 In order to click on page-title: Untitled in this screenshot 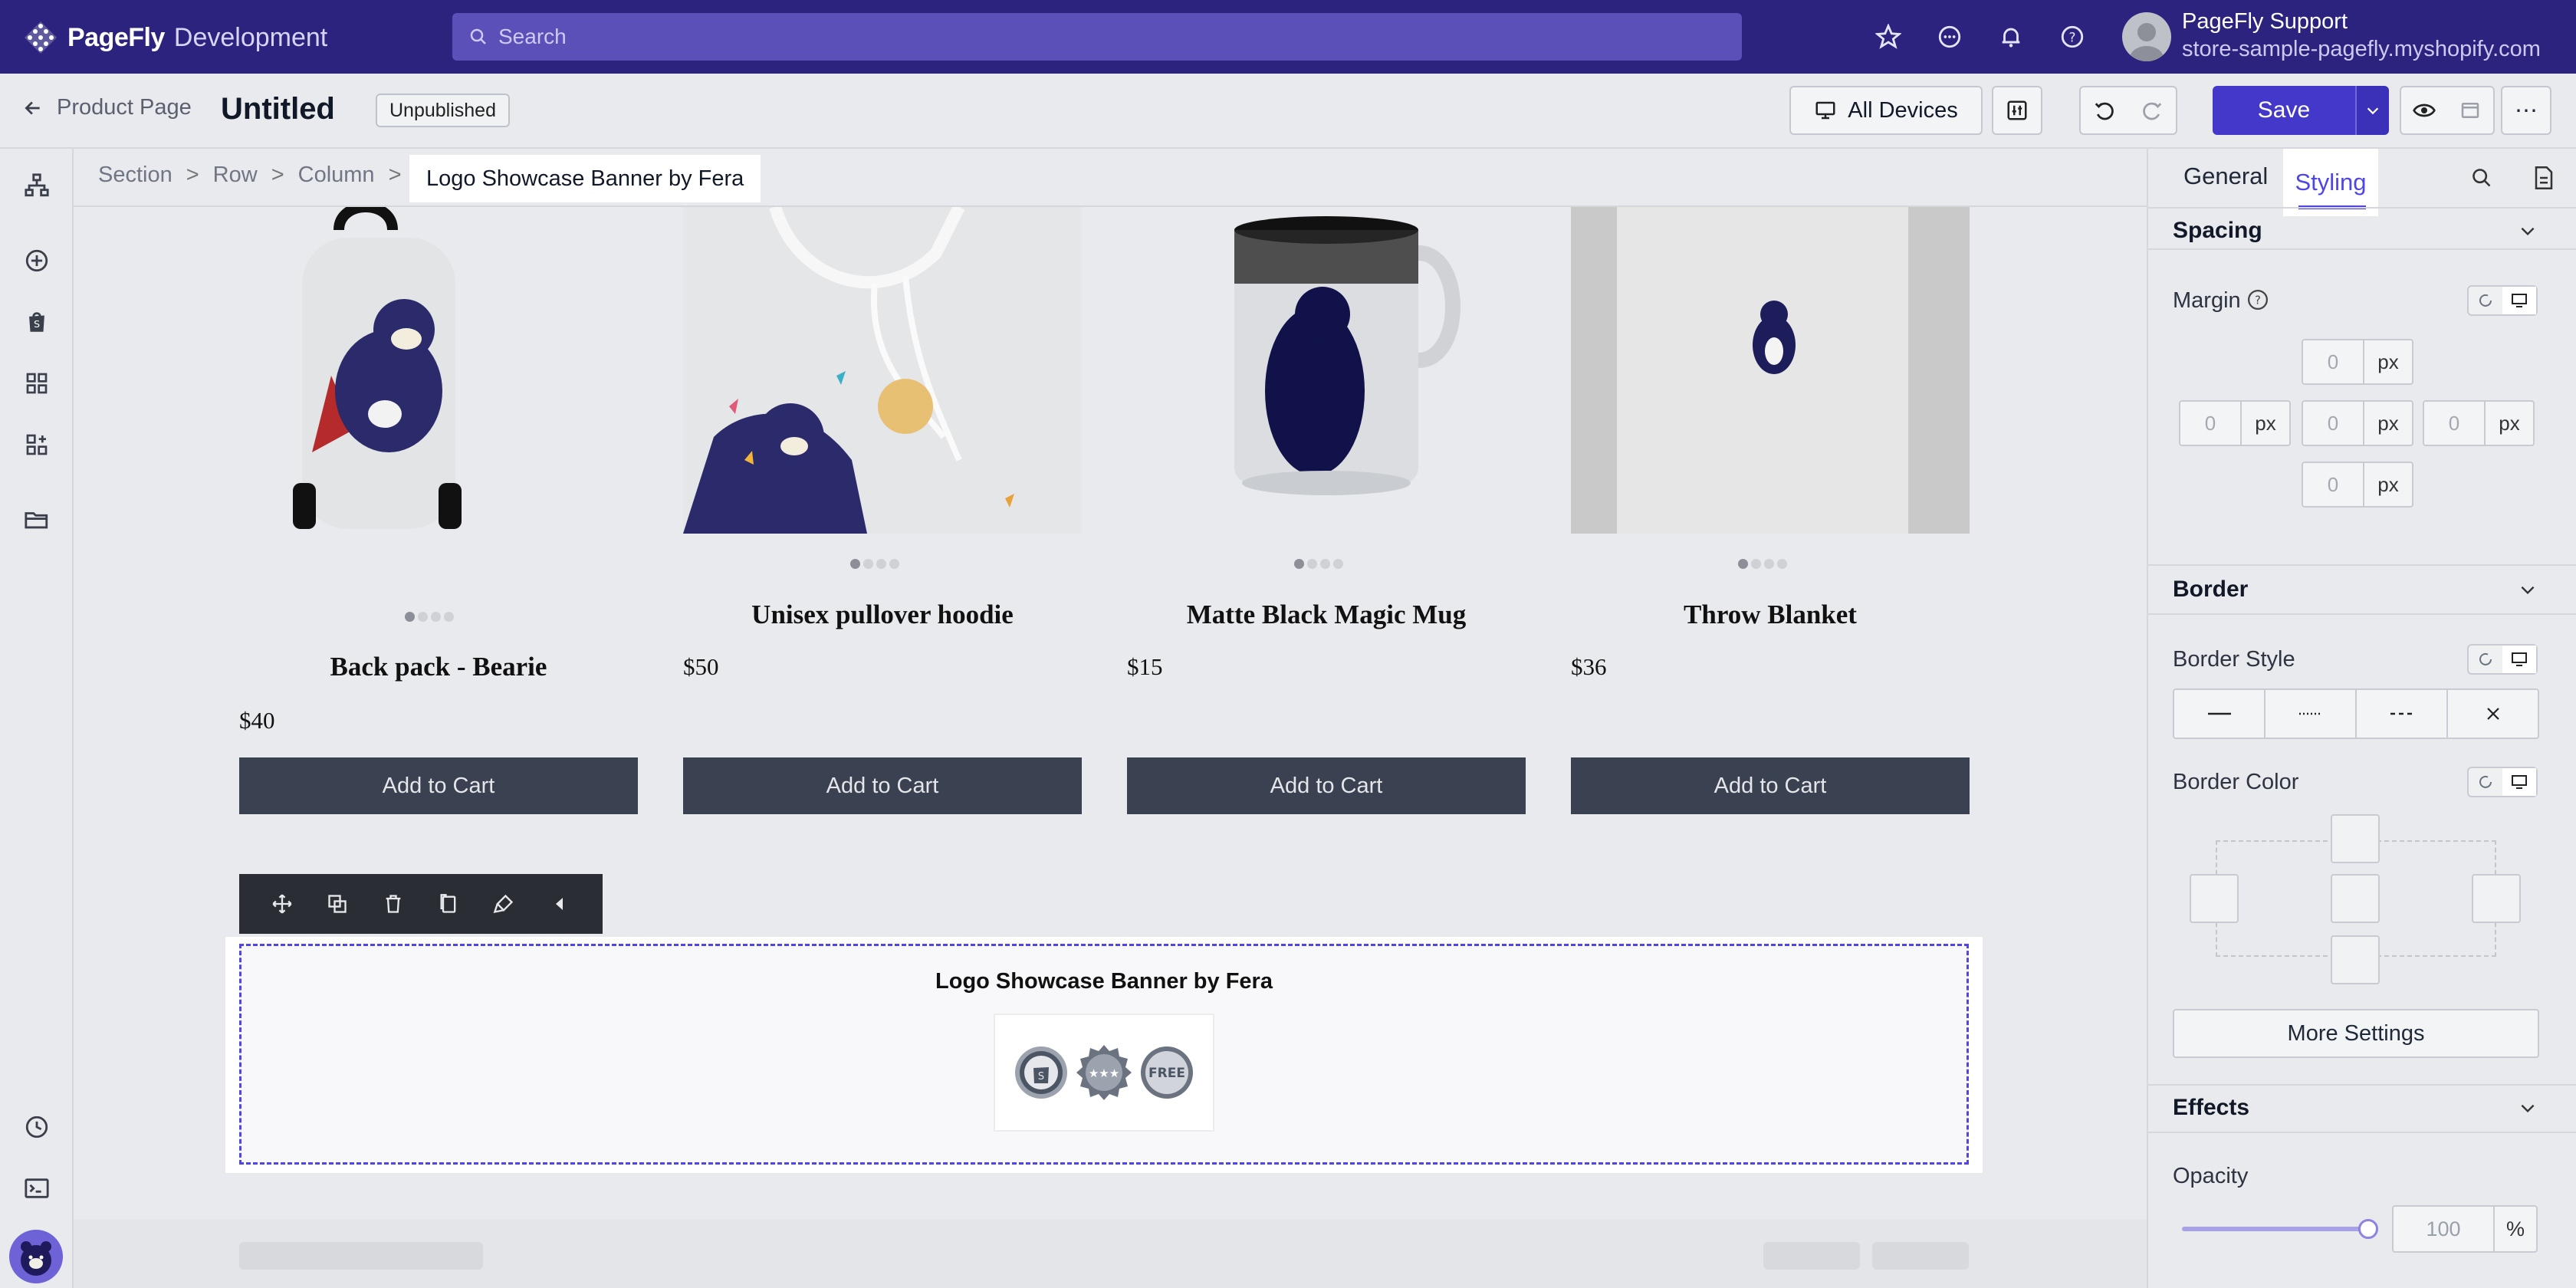, I will do `click(278, 110)`.